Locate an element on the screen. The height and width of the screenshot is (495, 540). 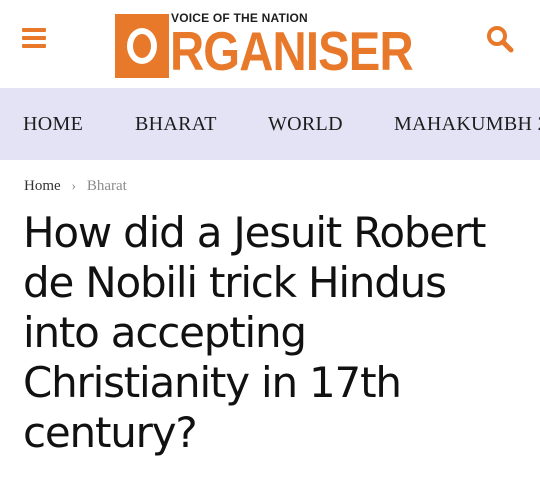
site-logo: VOICE OF THE NATION RGANISER is located at coordinates (270, 45).